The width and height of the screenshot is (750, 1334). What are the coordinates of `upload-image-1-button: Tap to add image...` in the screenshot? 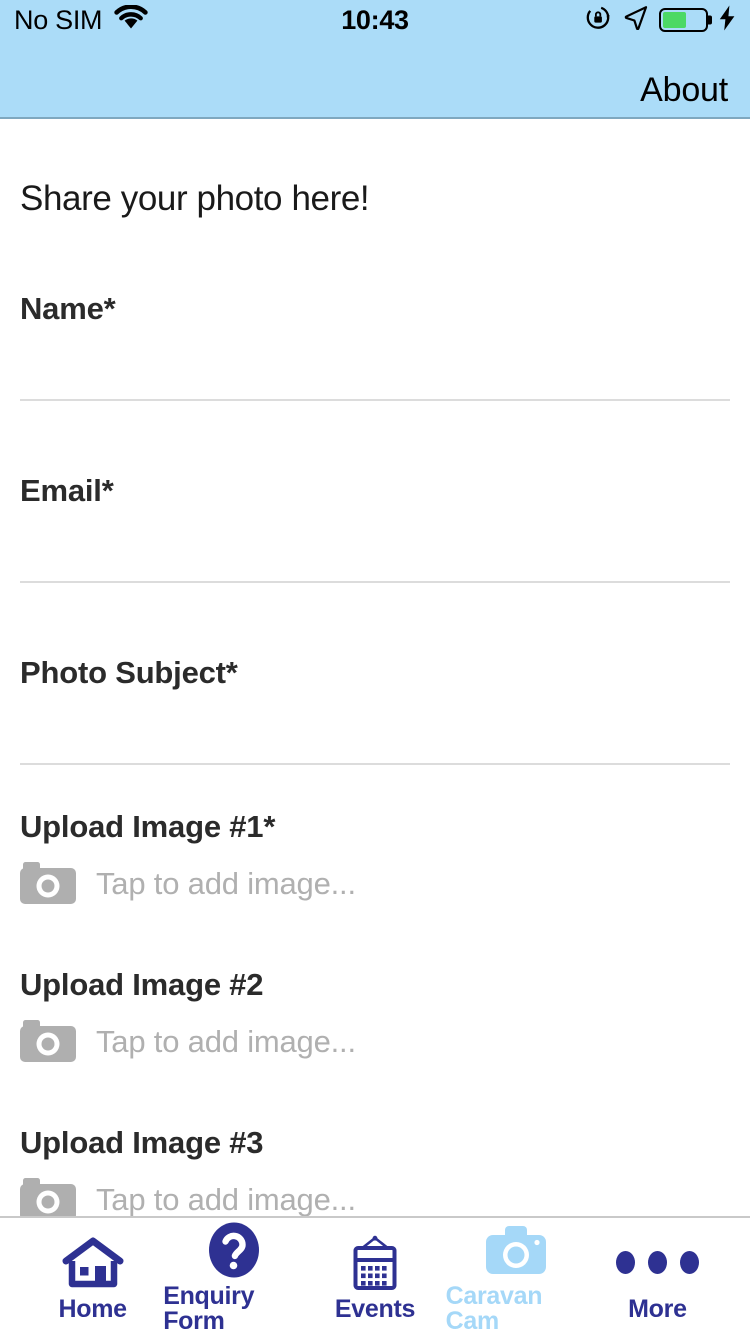 It's located at (375, 884).